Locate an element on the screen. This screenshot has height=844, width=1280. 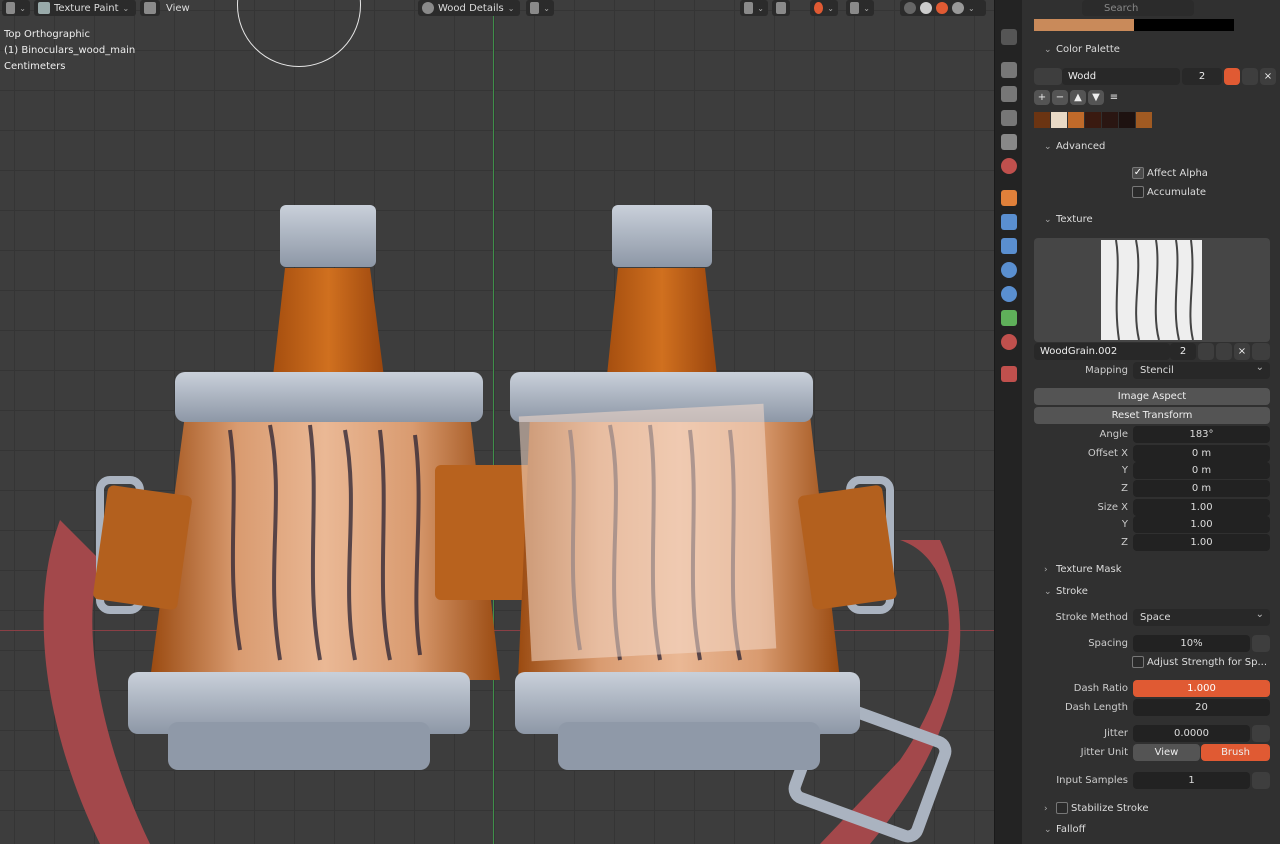
jitter-field: 0.0000 is located at coordinates (1191, 733).